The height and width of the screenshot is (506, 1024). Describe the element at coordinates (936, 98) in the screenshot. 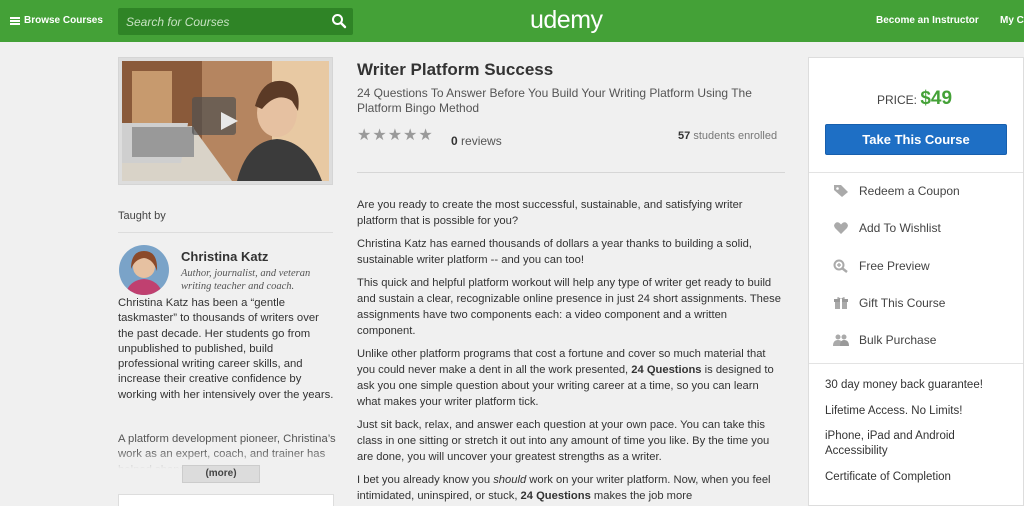

I see `price-value: $49` at that location.